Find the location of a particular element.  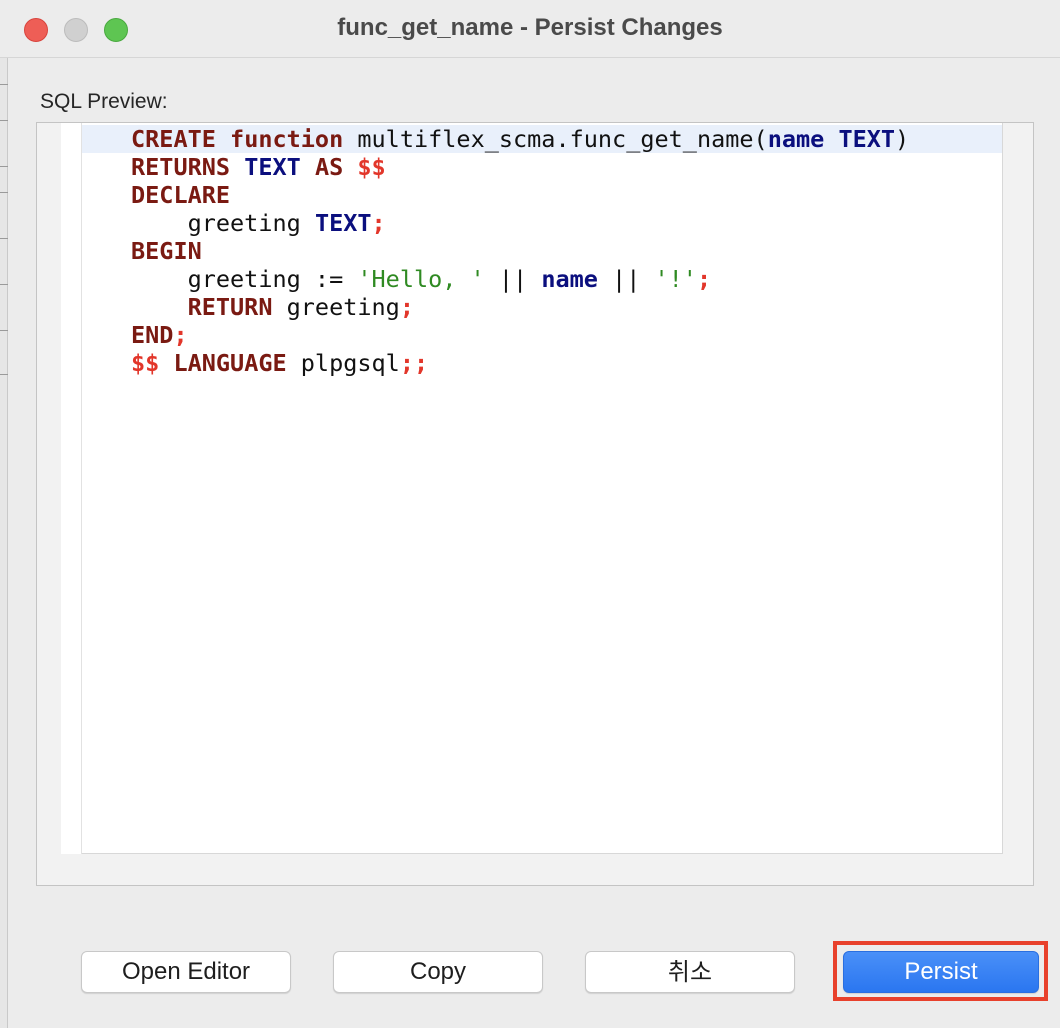

code-line: greeting := 'Hello, ' || name || '!'; is located at coordinates (520, 279).